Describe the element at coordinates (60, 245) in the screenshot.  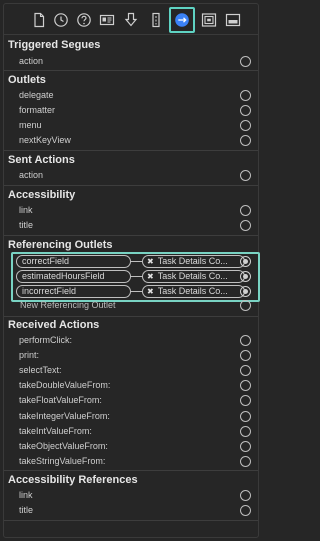
I see `referencing-outlets-header: Referencing Outlets` at that location.